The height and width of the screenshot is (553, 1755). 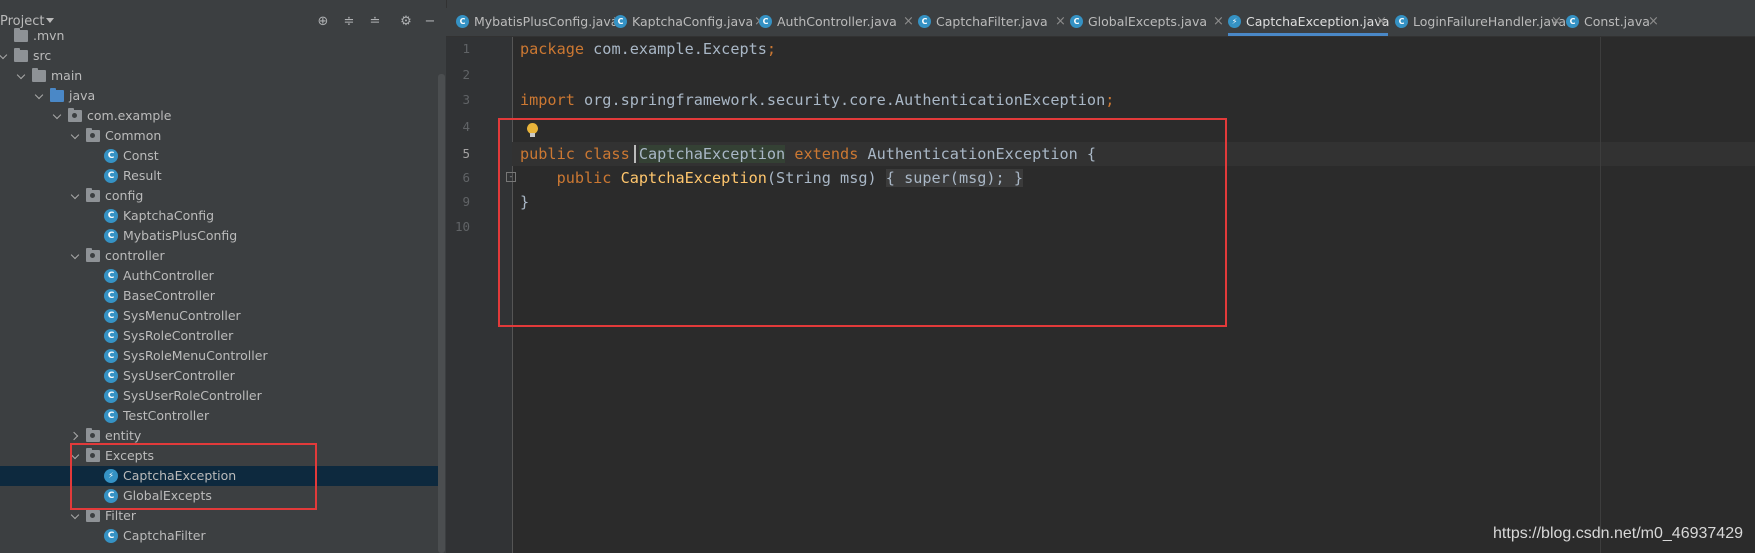 I want to click on editor-tab: C GlobalExcepts.java ×, so click(x=1147, y=22).